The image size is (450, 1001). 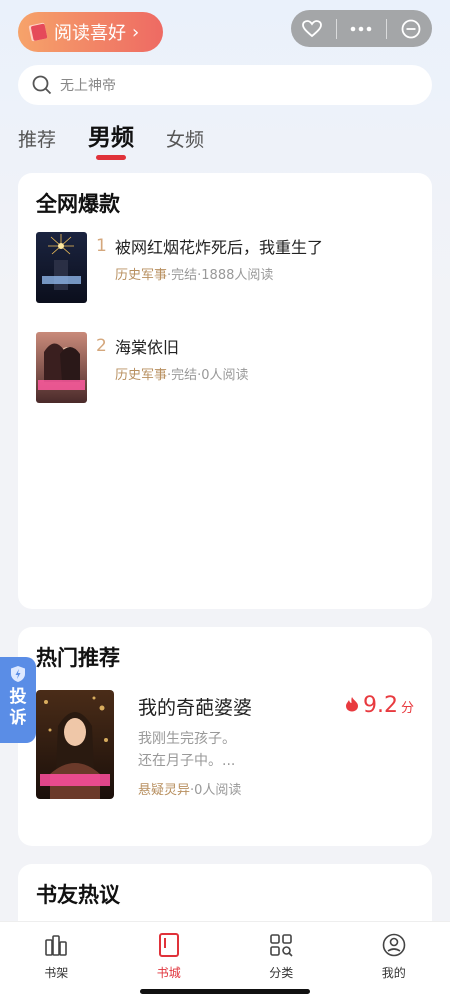 I want to click on bookstore-icon, so click(x=168, y=945).